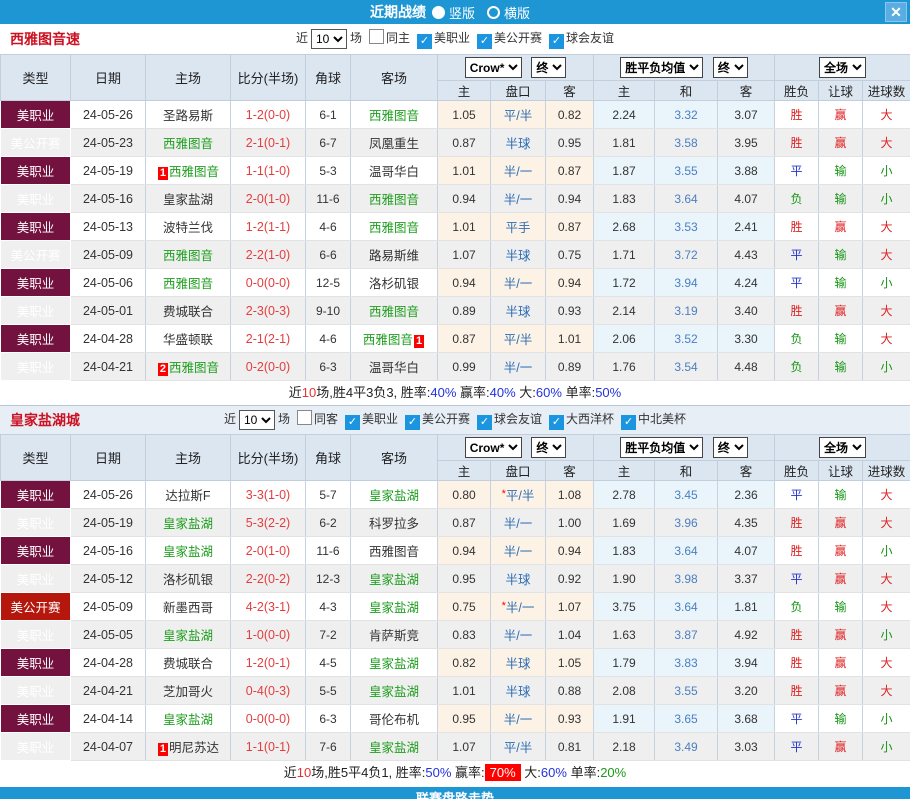  What do you see at coordinates (746, 690) in the screenshot?
I see `avg-away-odds: 3.20` at bounding box center [746, 690].